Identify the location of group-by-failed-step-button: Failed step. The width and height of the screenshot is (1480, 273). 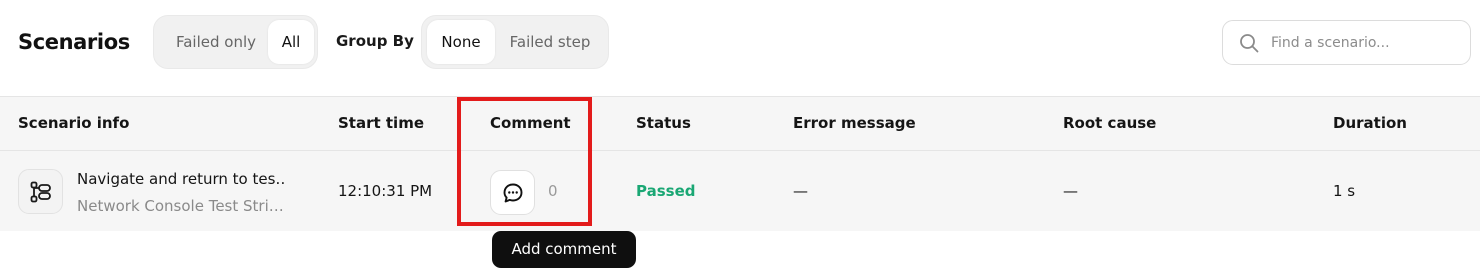
(550, 42).